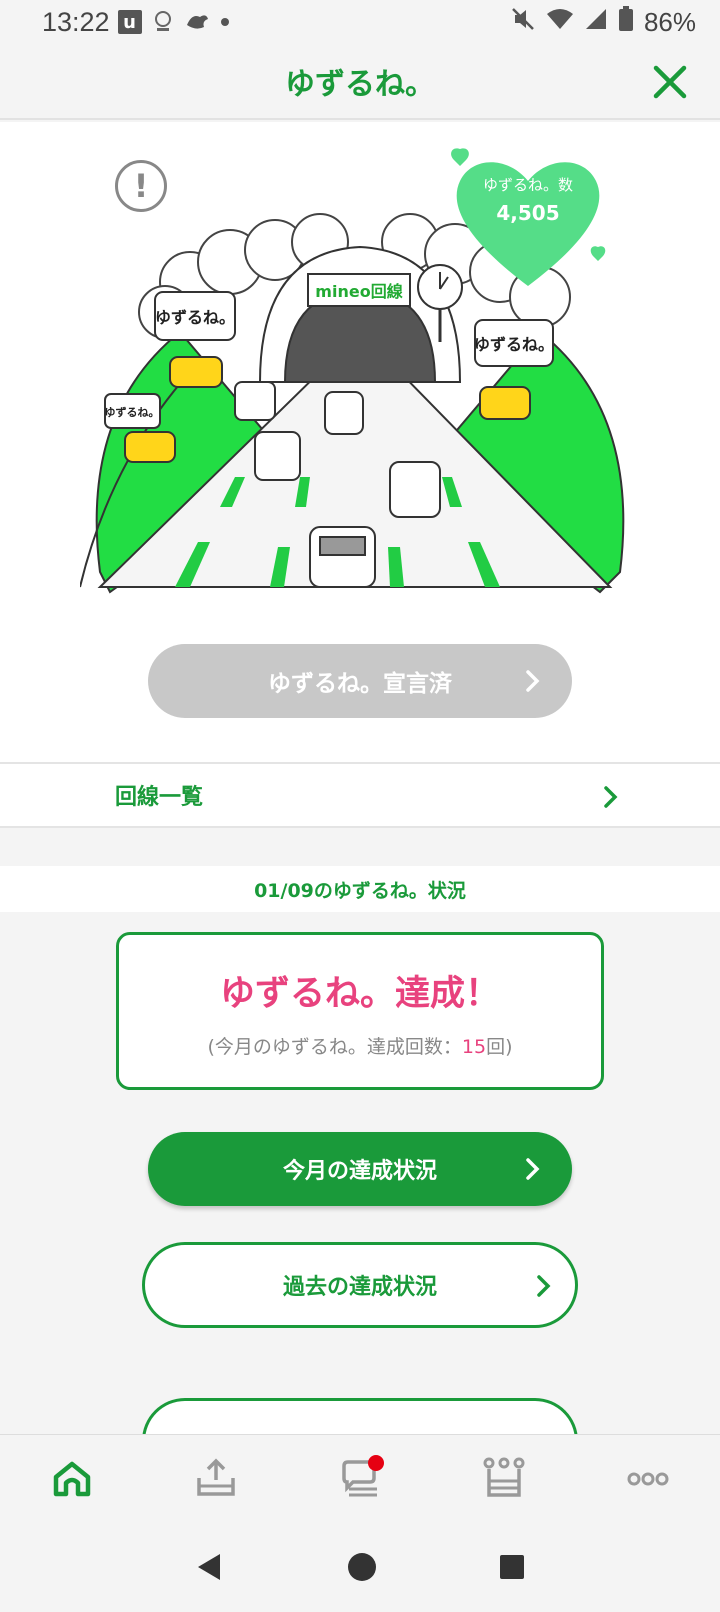 The image size is (720, 1612). I want to click on u-app-icon: u, so click(129, 22).